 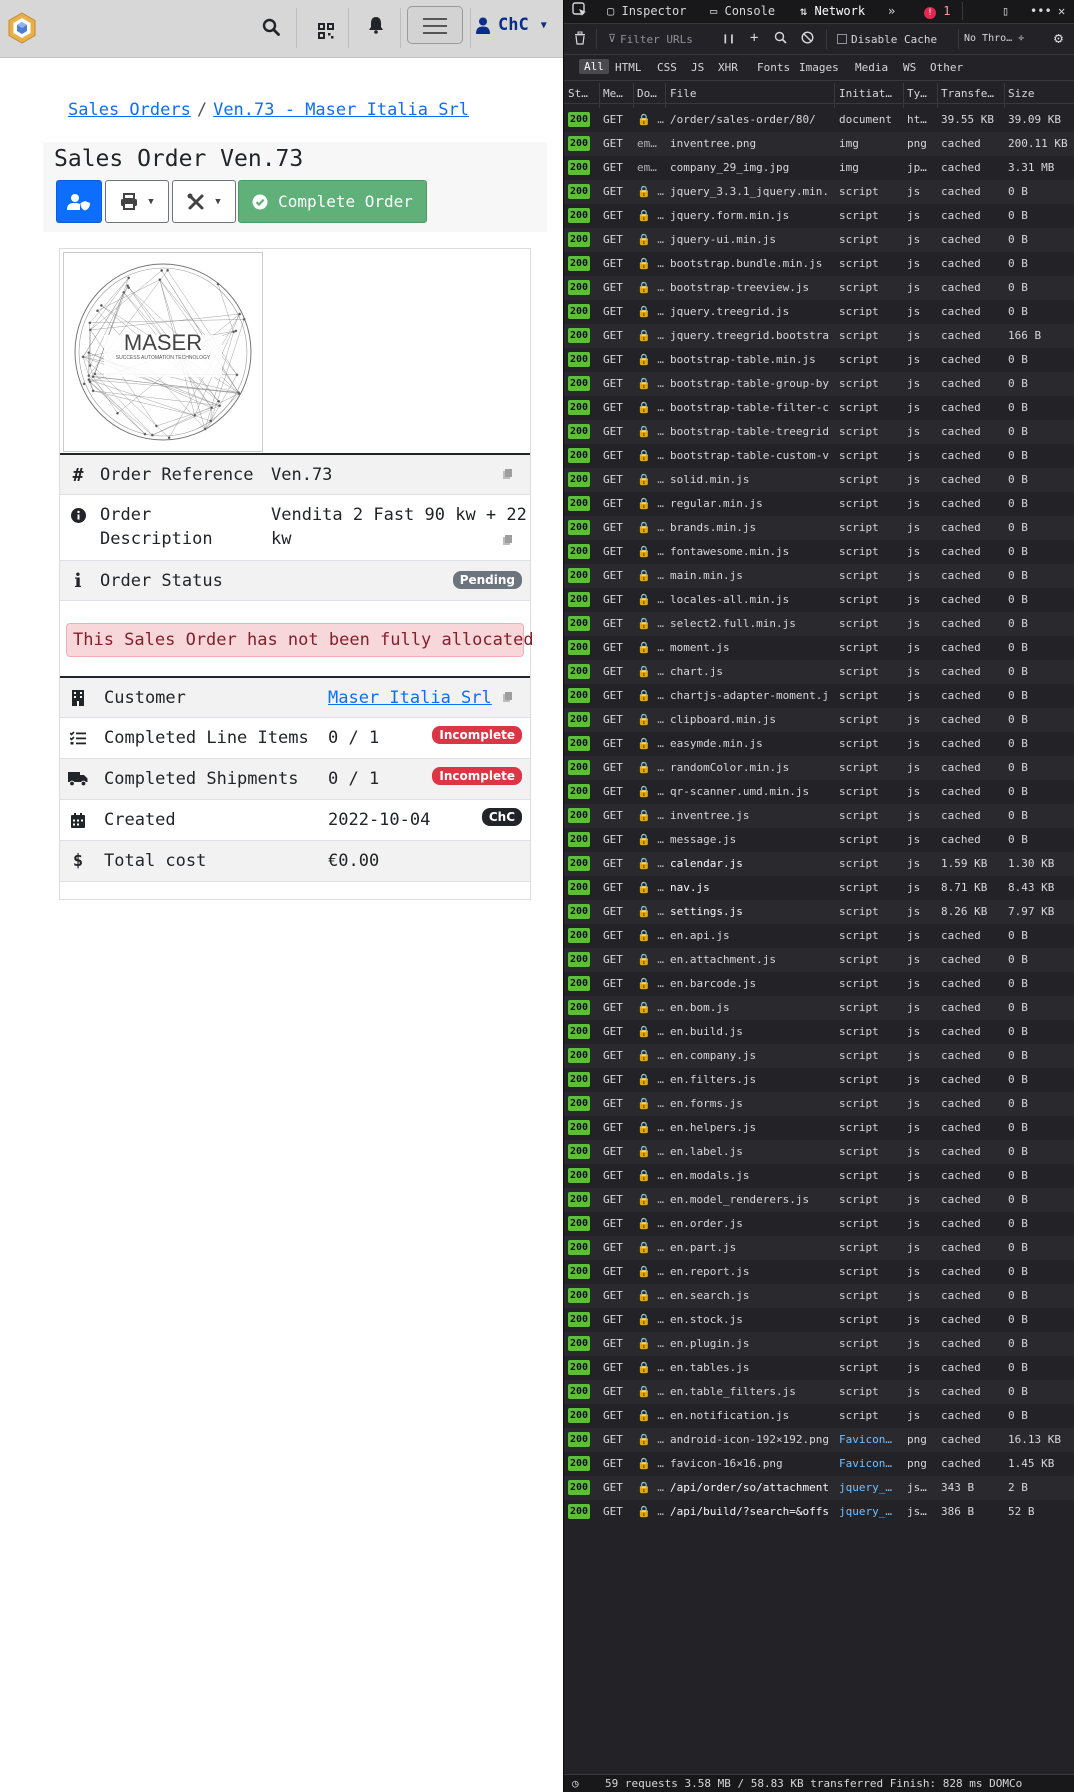 What do you see at coordinates (819, 840) in the screenshot?
I see `request-row: 200 GET 🔒 … message.js script js cached 0 B` at bounding box center [819, 840].